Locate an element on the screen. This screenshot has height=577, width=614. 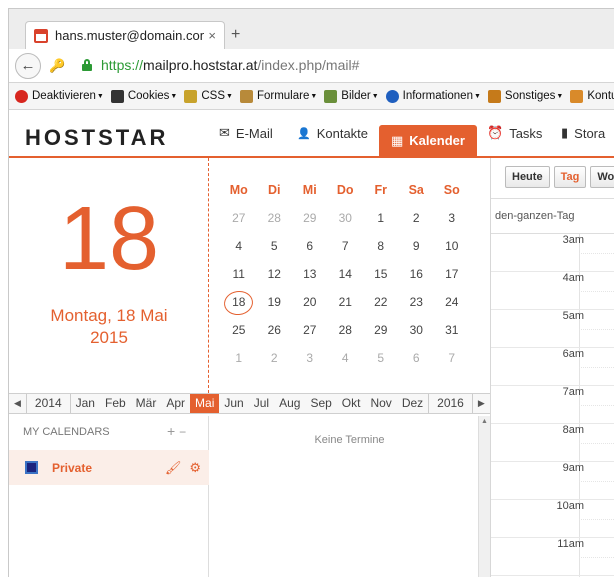
day-cell: 26 is located at coordinates (275, 330).